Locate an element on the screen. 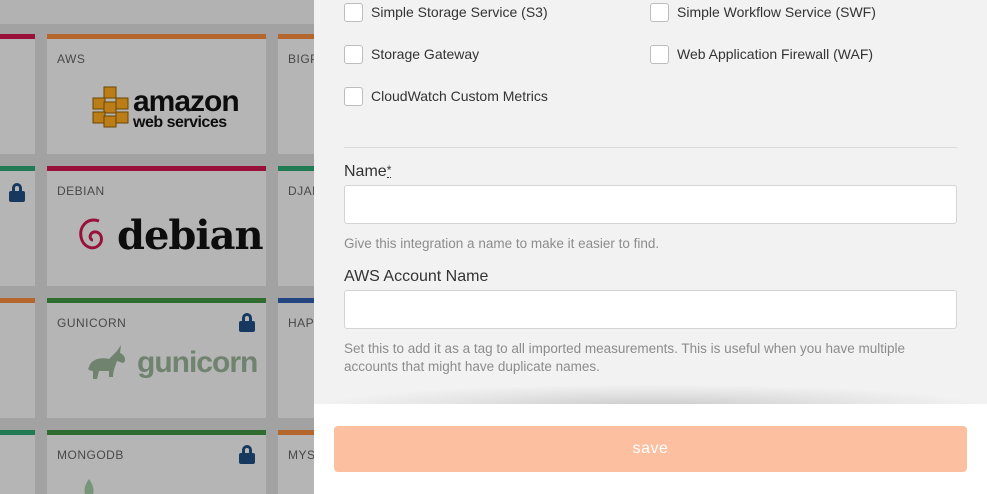 This screenshot has height=494, width=987. checkbox-label: CloudWatch Custom Metrics is located at coordinates (459, 96).